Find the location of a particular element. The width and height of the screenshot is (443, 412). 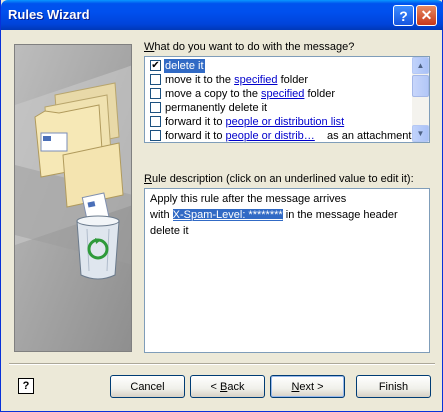

question-mark-icon: ? is located at coordinates (403, 15).